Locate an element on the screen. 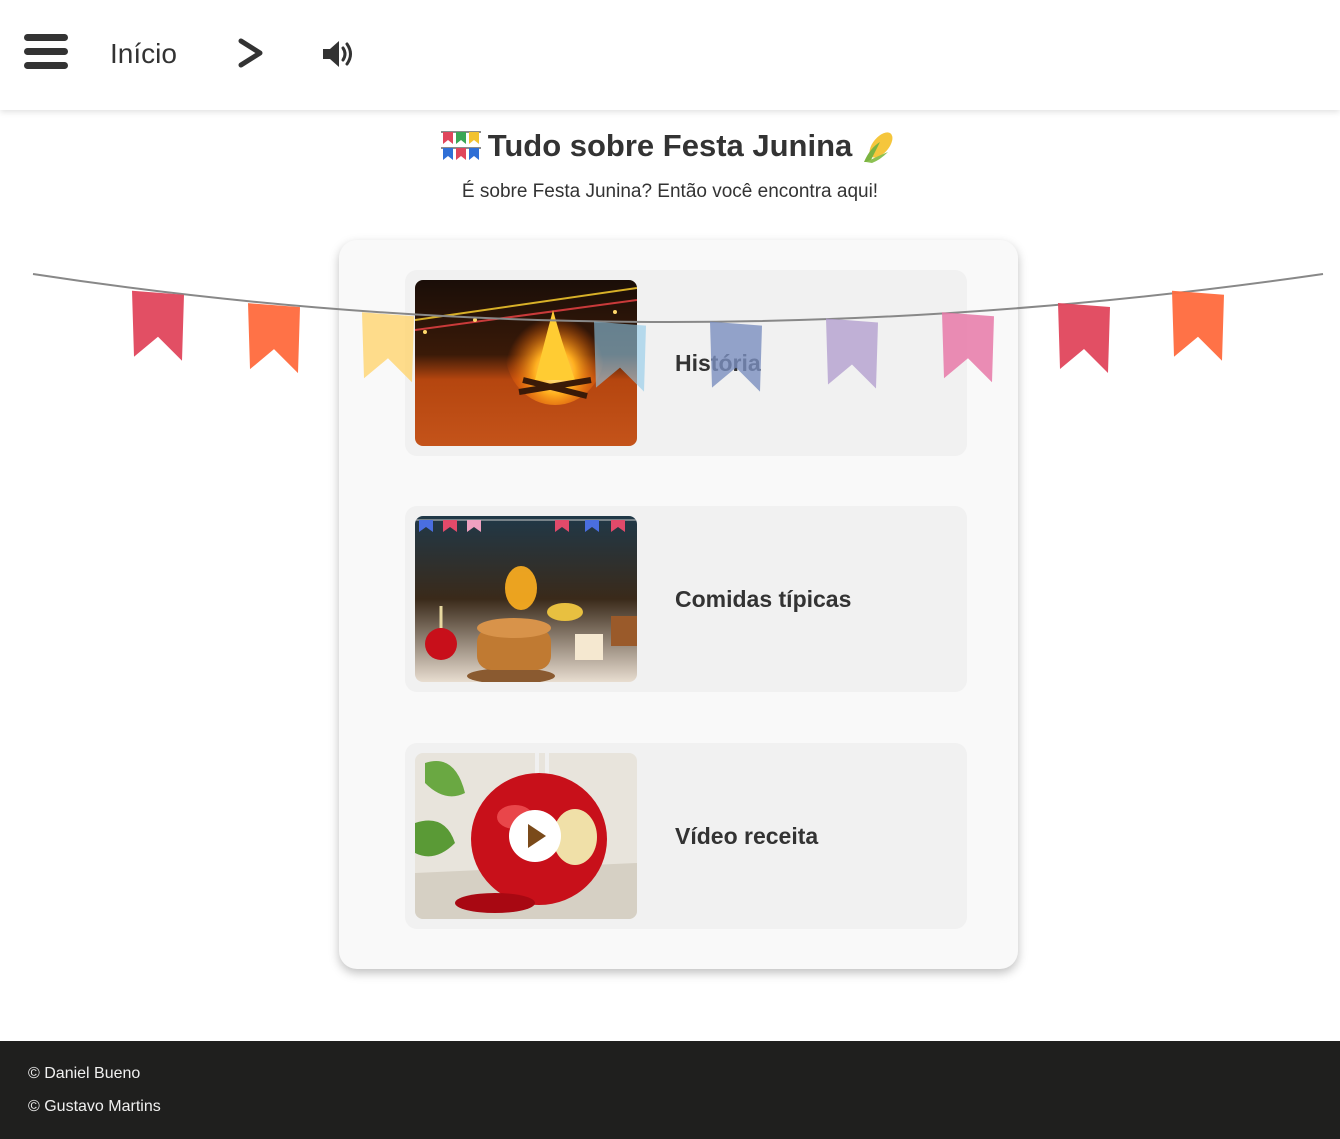  play-icon is located at coordinates (535, 836).